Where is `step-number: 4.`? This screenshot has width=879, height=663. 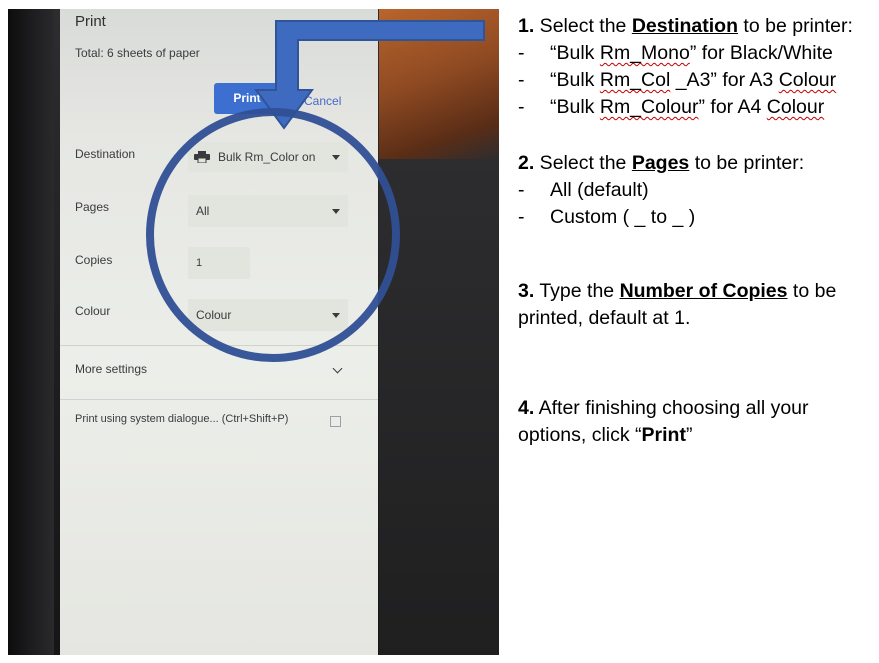
step-number: 4. is located at coordinates (526, 408).